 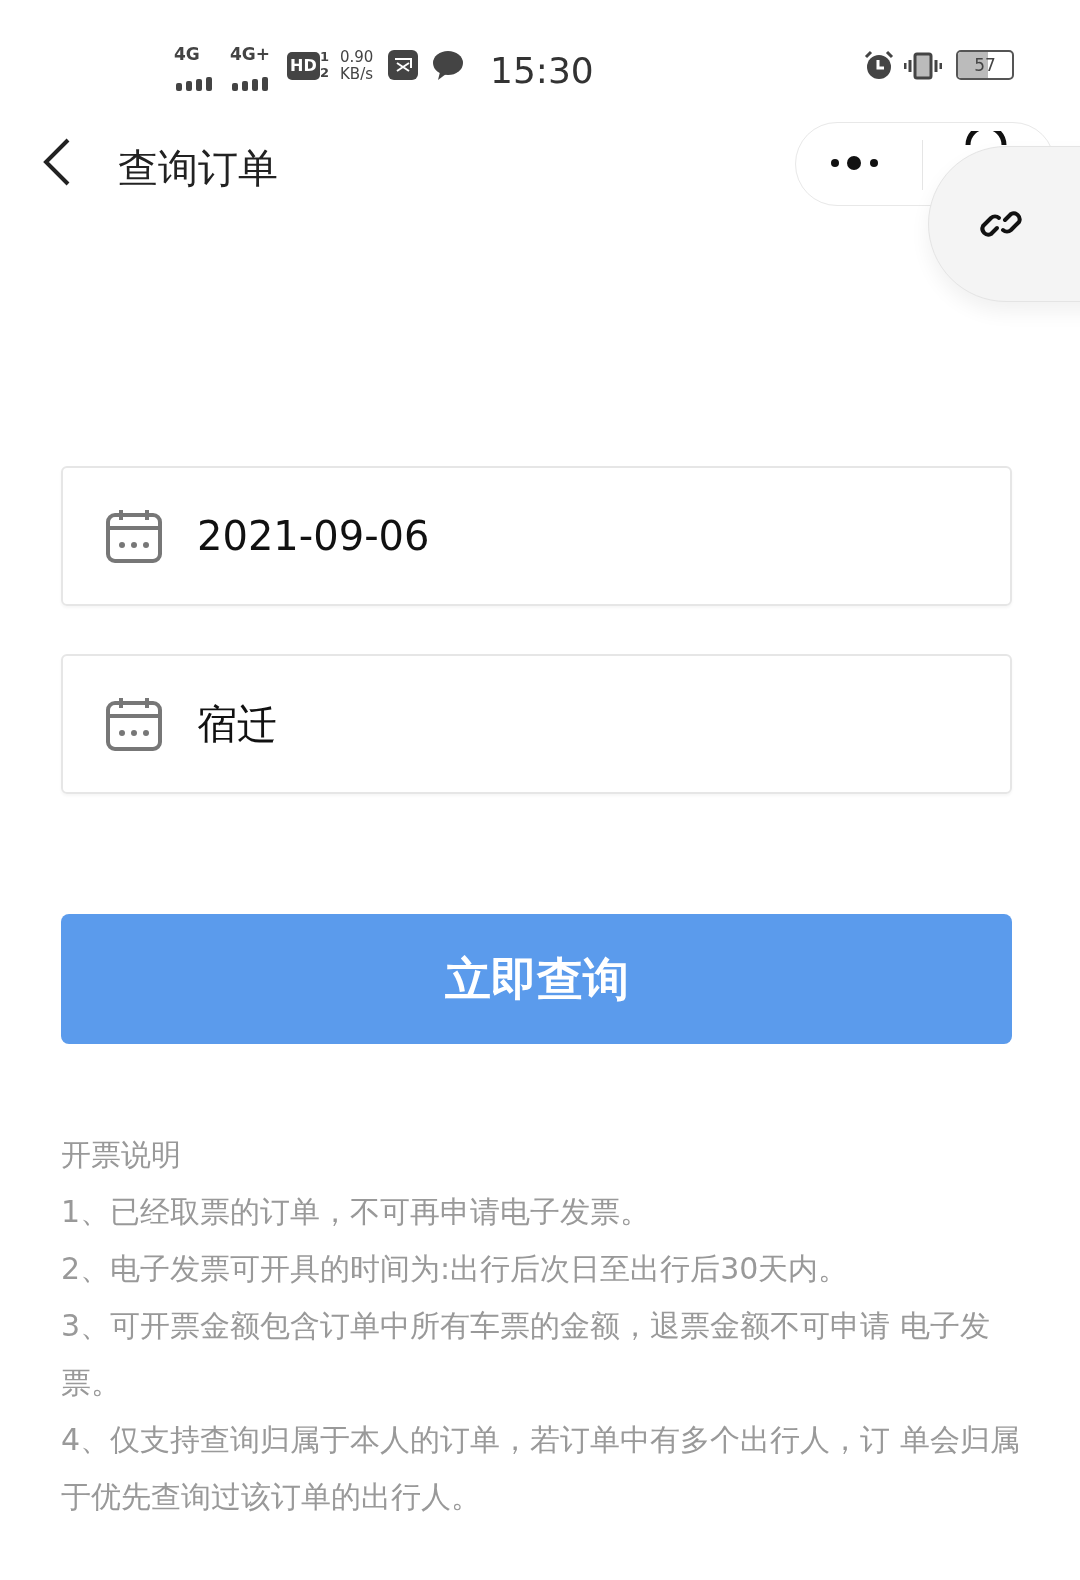 What do you see at coordinates (356, 74) in the screenshot?
I see `speed-unit: KB/s` at bounding box center [356, 74].